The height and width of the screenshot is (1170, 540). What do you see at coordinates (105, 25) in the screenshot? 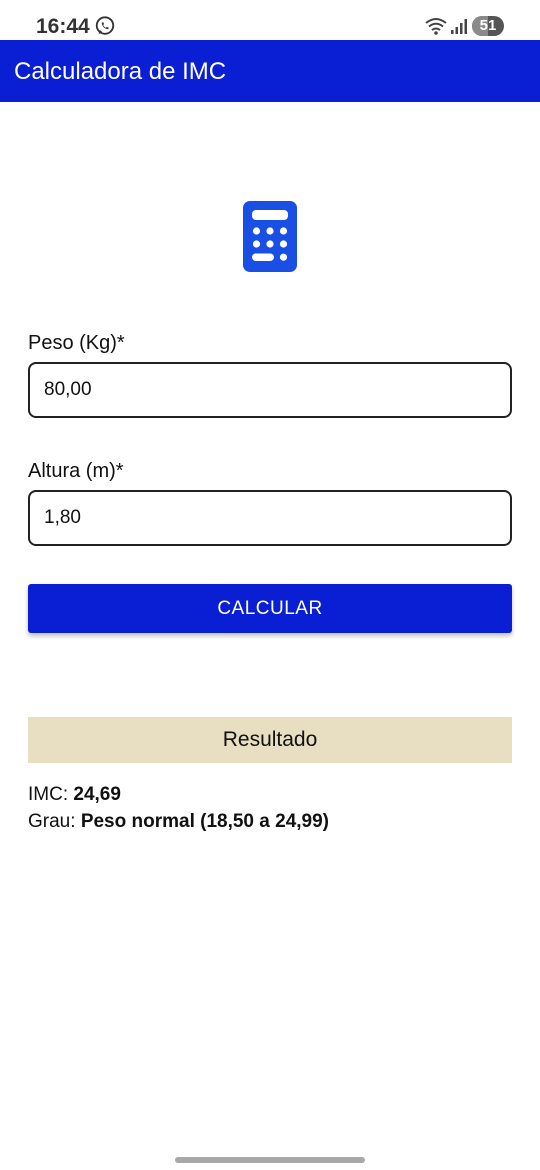
I see `whatsapp-icon` at bounding box center [105, 25].